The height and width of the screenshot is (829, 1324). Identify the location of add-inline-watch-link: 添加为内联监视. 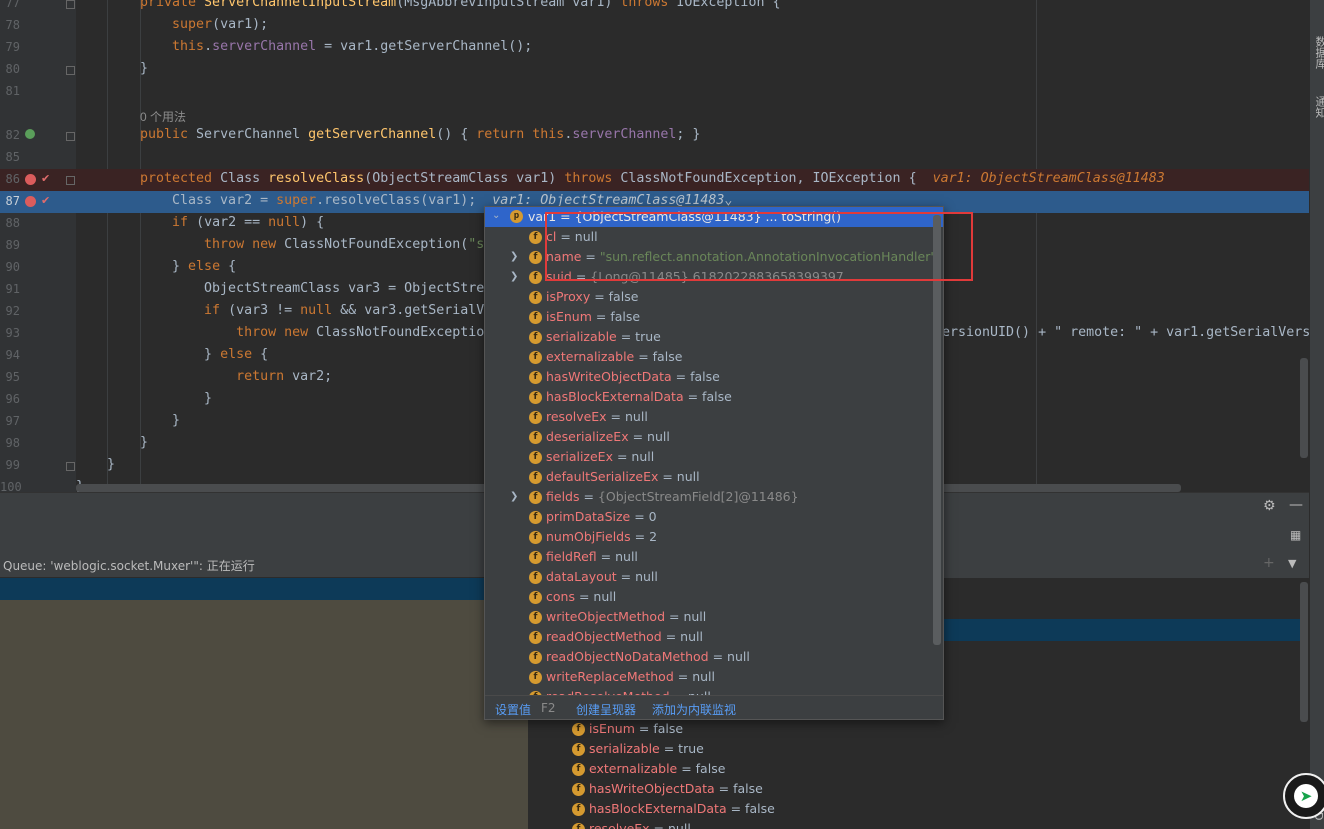
(694, 709).